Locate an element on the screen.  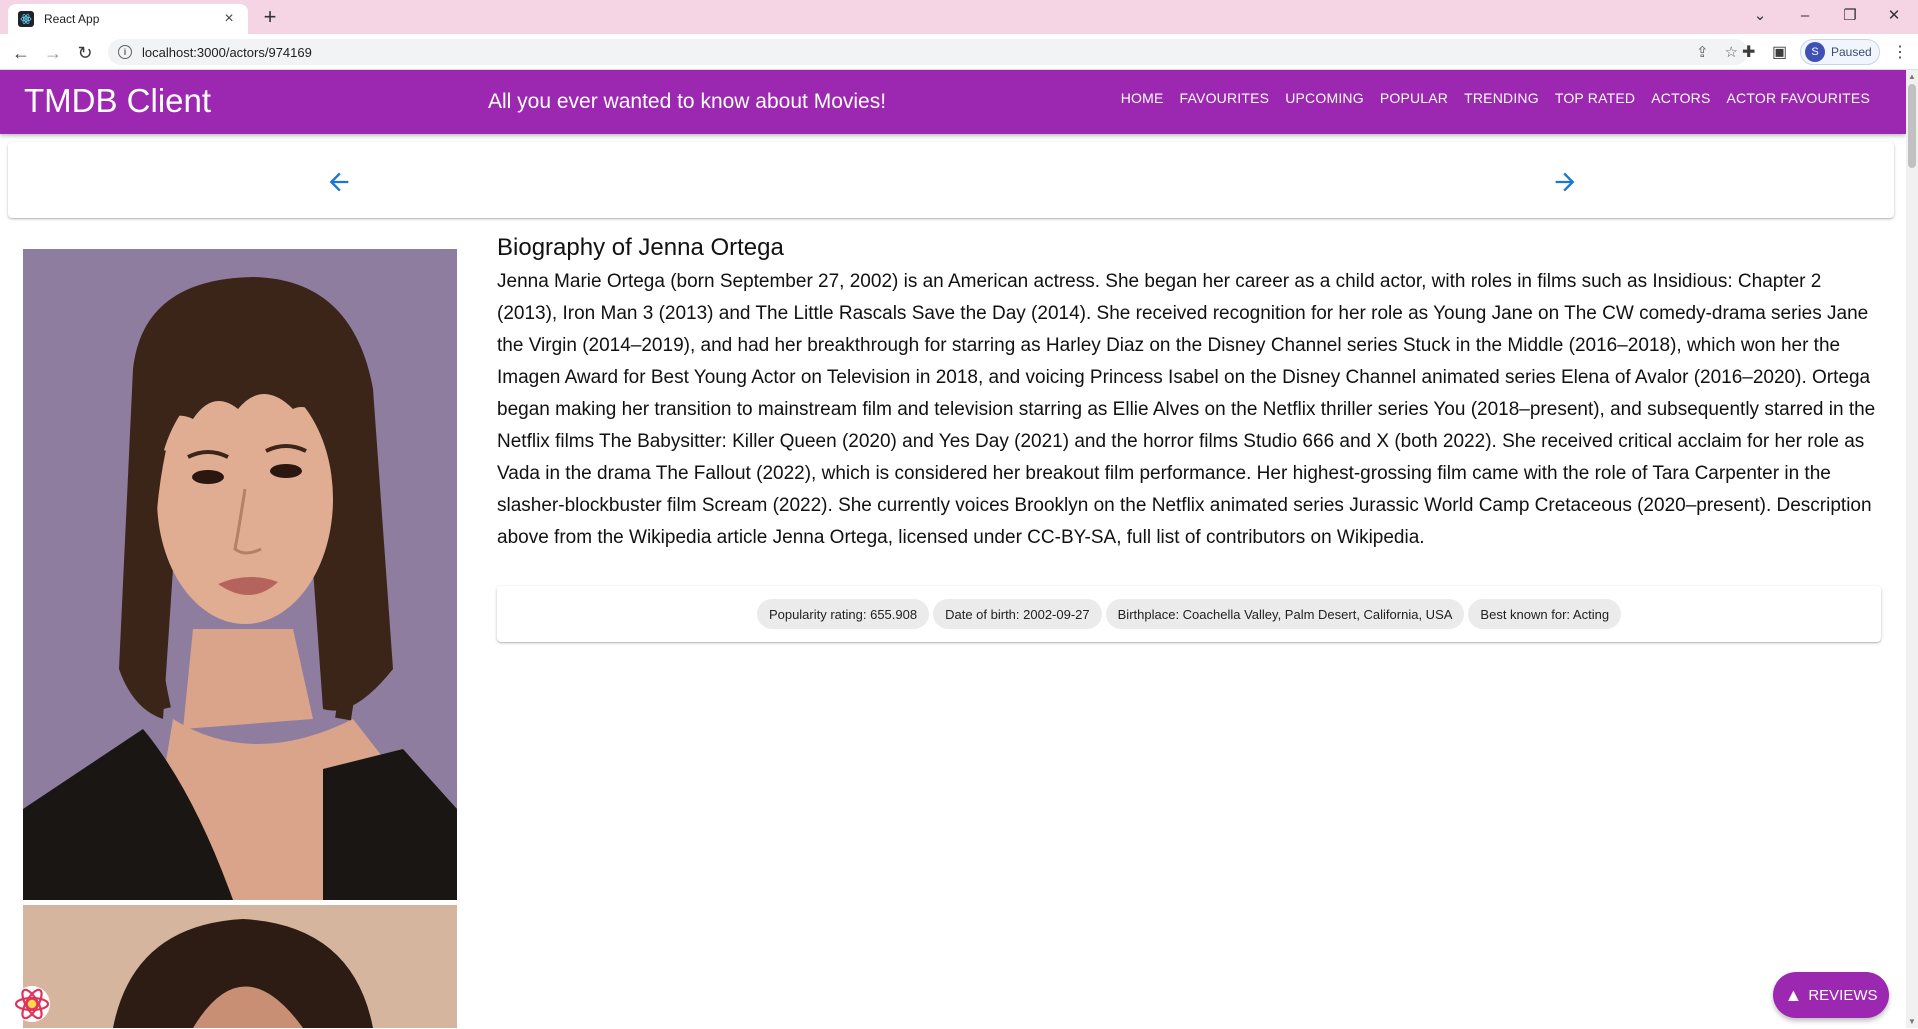
browser-tab-bar: React App × + ⌄ – ❐ ✕ is located at coordinates (959, 17).